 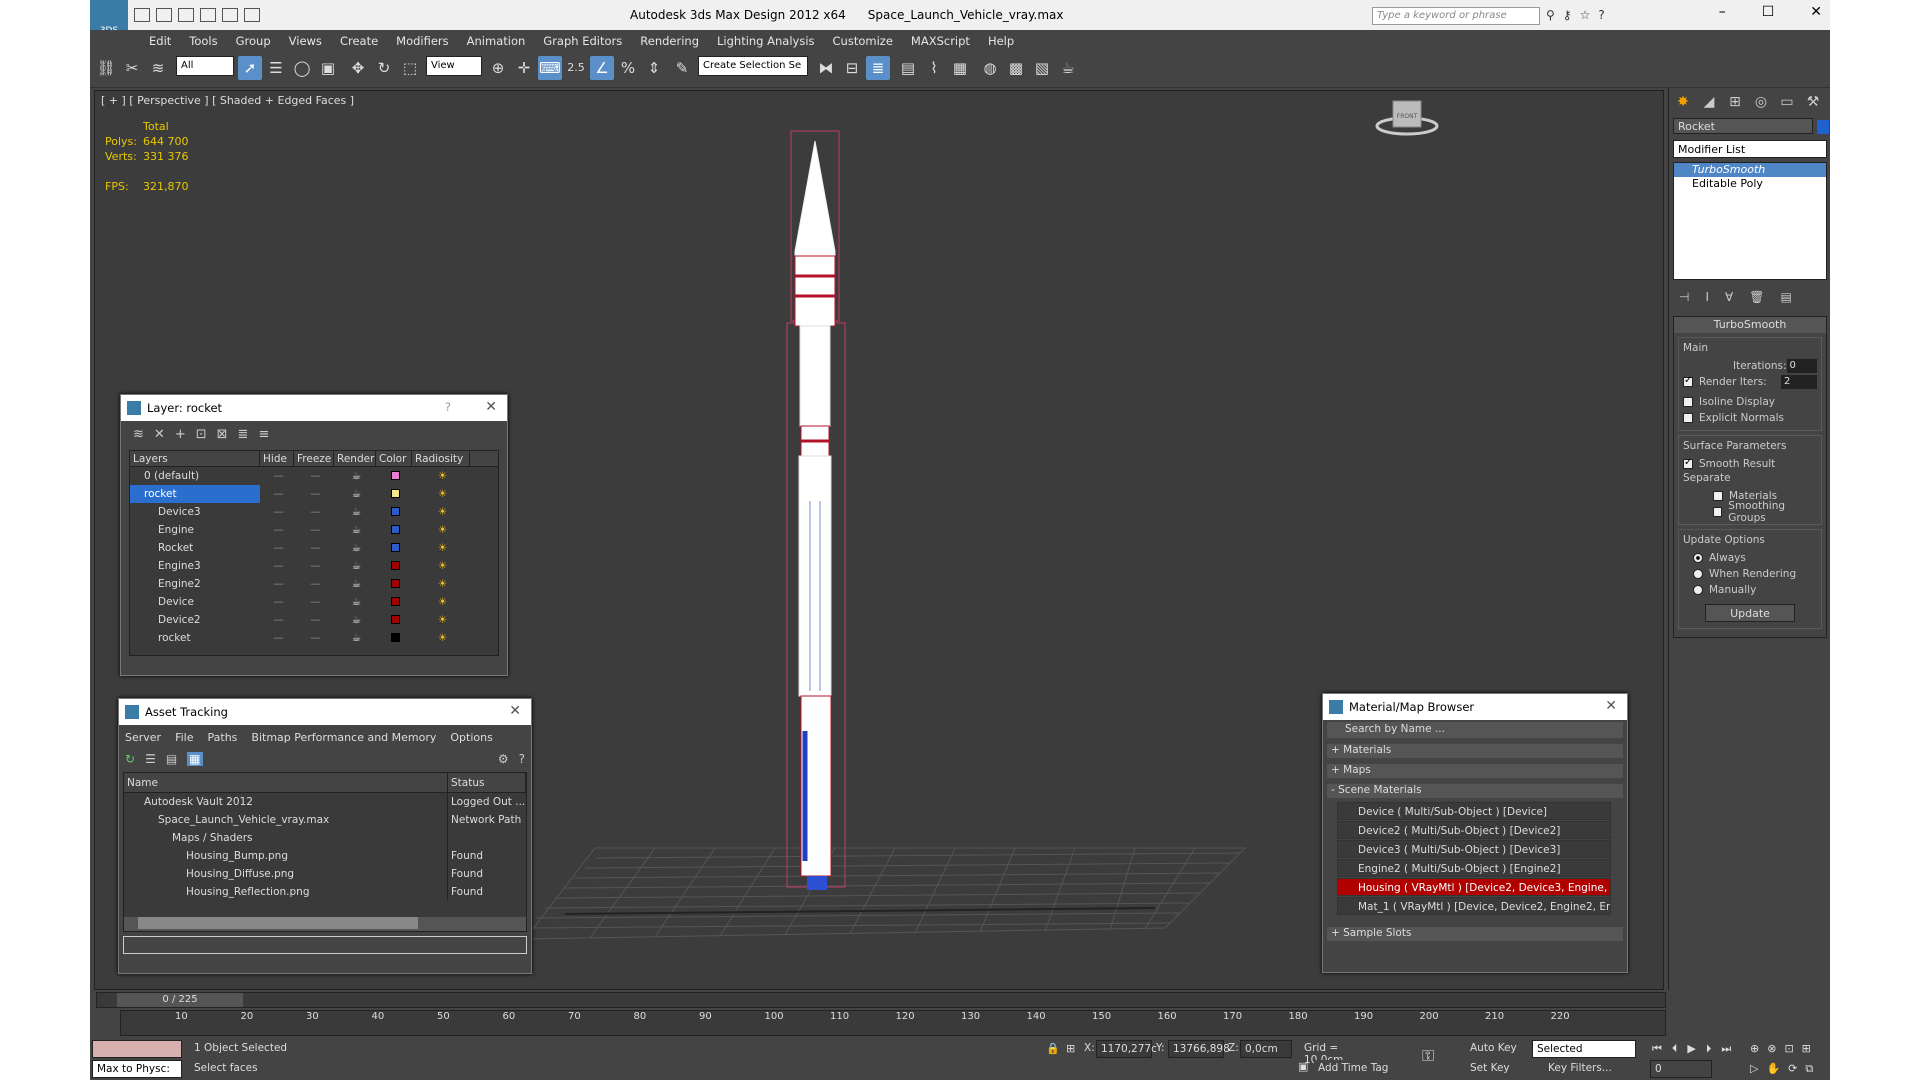 What do you see at coordinates (1199, 1049) in the screenshot?
I see `y-coordinate-field: 13766,898` at bounding box center [1199, 1049].